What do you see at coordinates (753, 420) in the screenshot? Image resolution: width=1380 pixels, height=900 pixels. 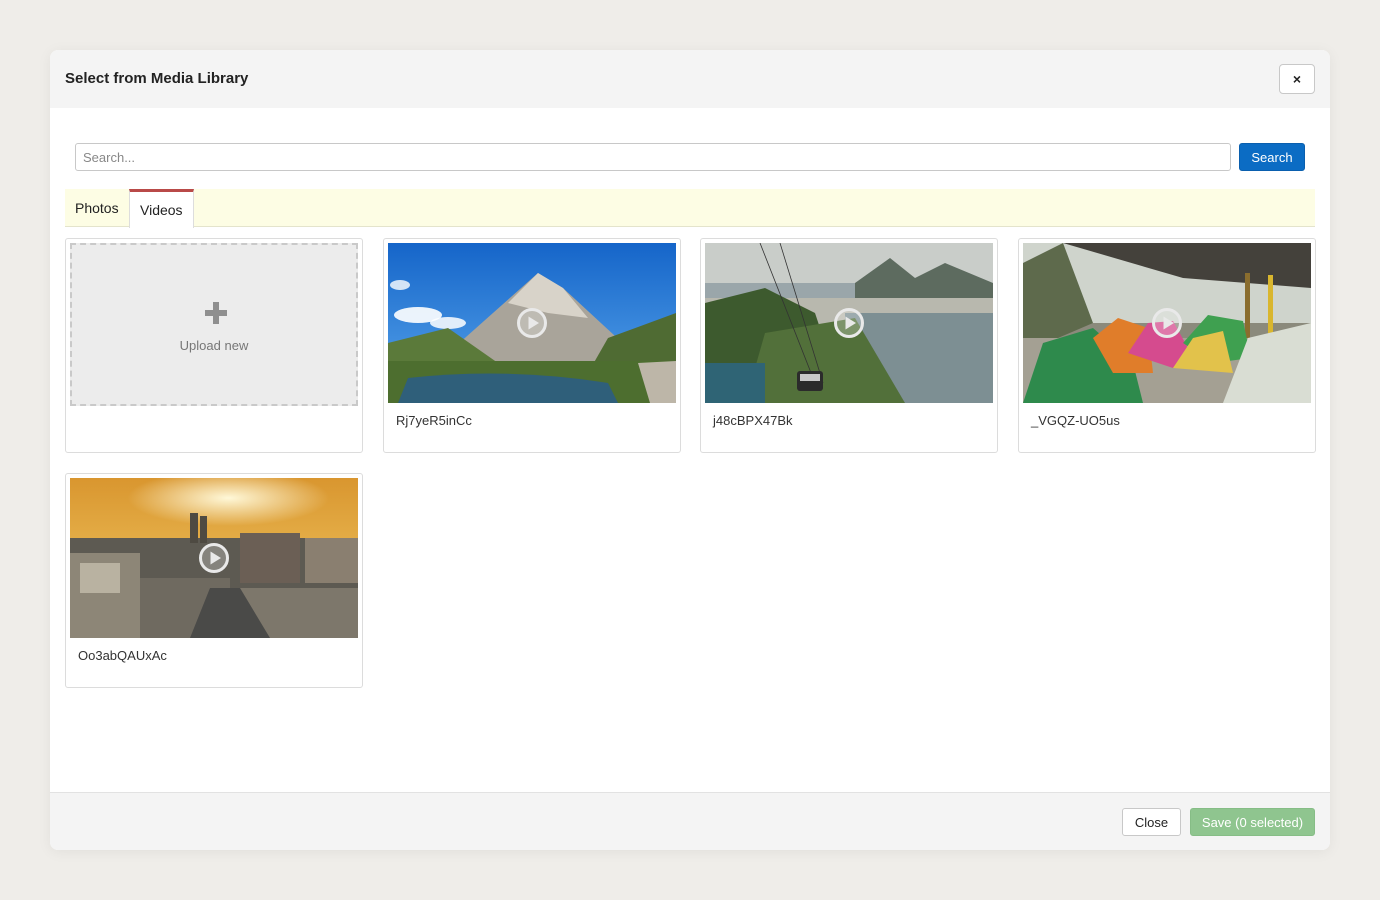 I see `media-caption: j48cBPX47Bk` at bounding box center [753, 420].